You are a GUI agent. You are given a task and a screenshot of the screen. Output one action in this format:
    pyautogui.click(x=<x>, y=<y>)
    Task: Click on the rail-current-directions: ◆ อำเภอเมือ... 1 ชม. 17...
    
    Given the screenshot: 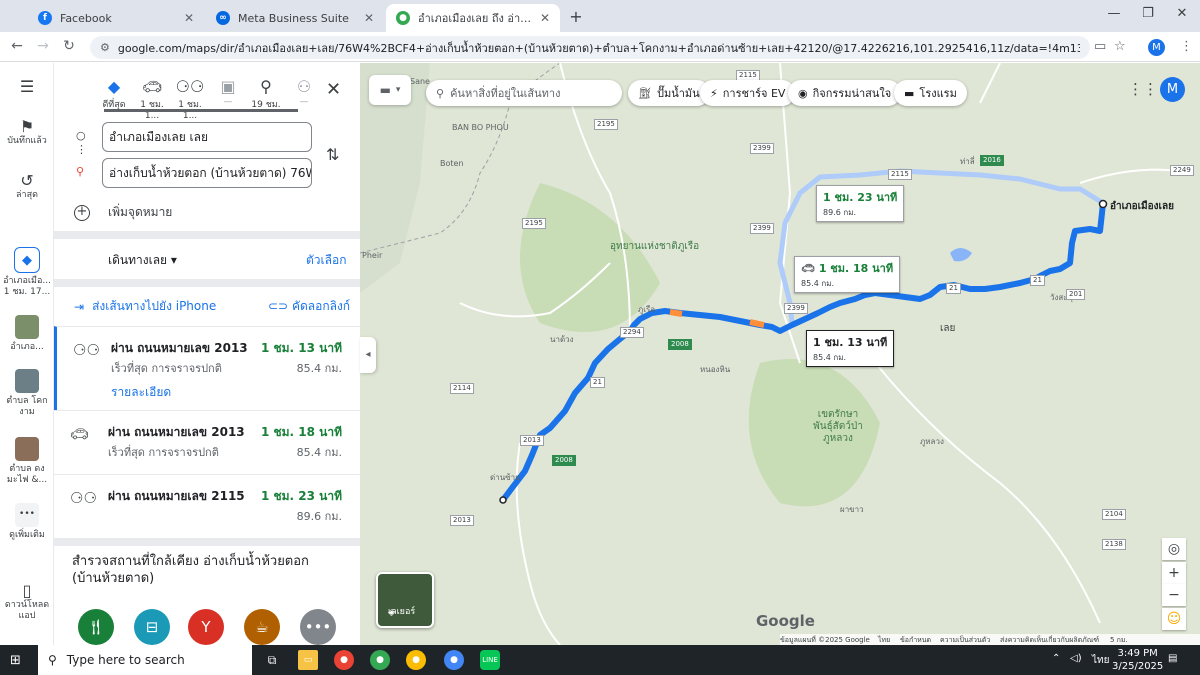 What is the action you would take?
    pyautogui.click(x=27, y=272)
    